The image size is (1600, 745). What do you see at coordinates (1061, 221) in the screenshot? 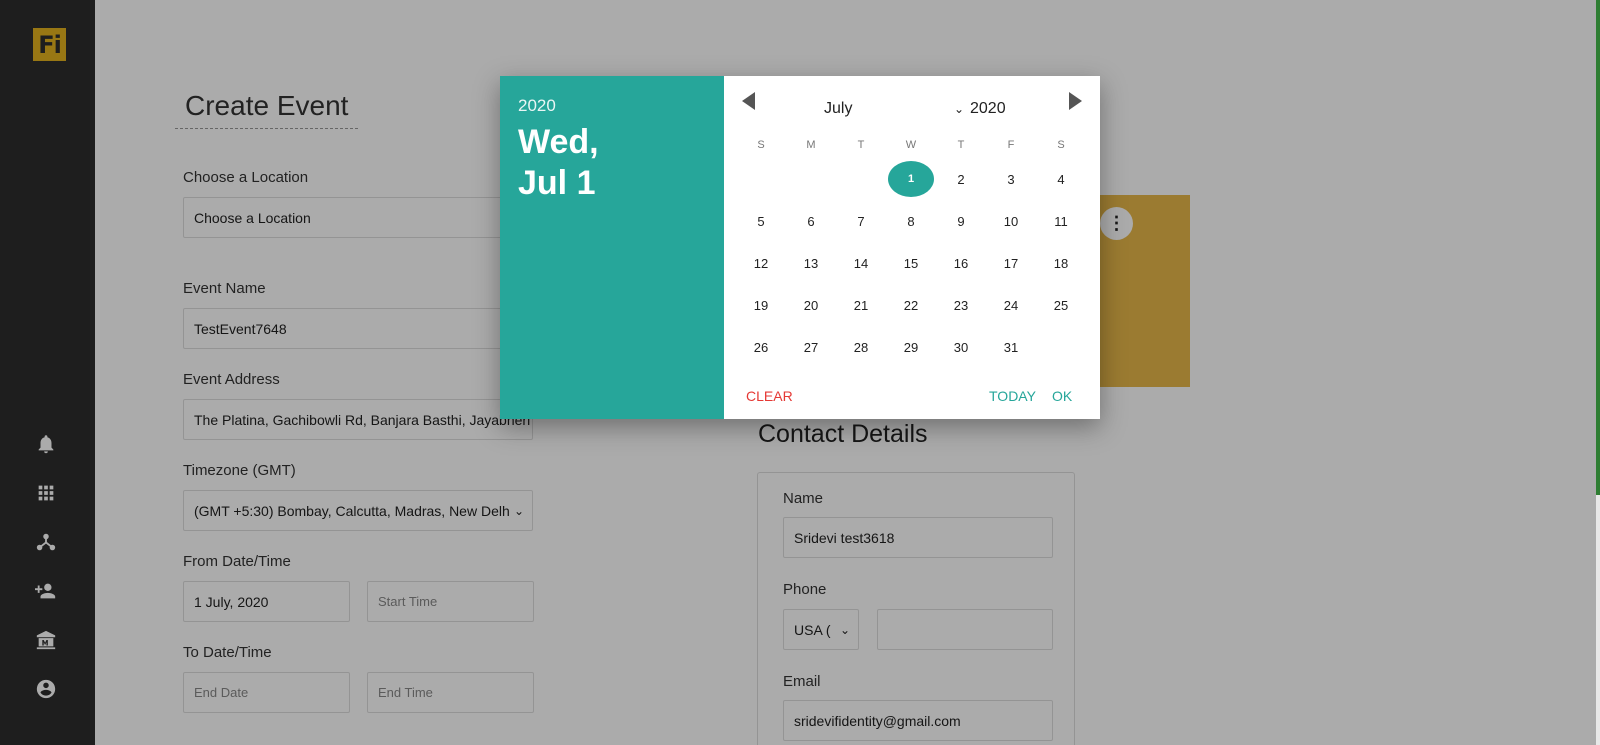
I see `calendar-day: 11` at bounding box center [1061, 221].